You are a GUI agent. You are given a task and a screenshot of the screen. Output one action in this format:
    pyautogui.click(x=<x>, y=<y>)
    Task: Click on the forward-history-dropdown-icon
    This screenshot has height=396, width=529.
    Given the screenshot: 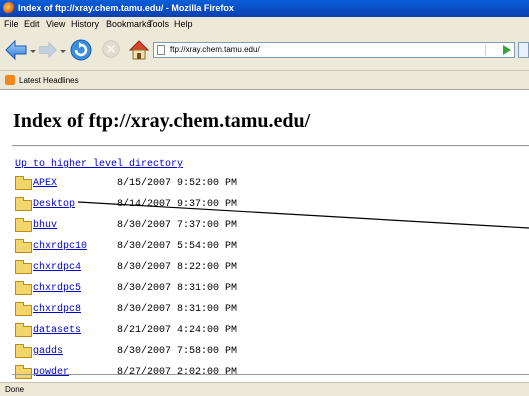 What is the action you would take?
    pyautogui.click(x=63, y=51)
    